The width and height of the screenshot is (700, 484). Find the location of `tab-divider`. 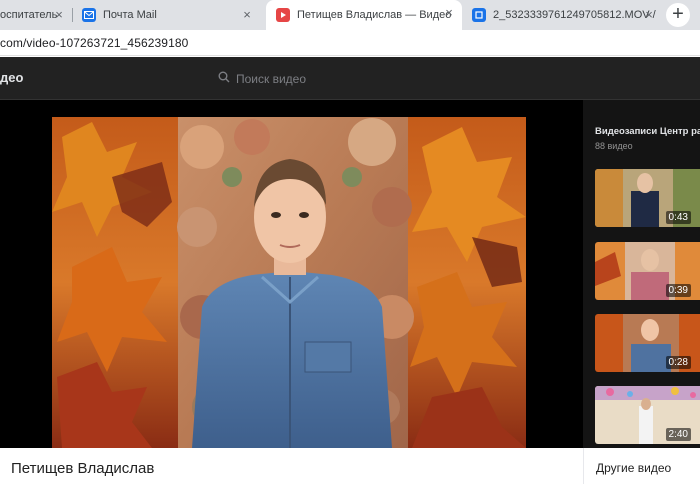

tab-divider is located at coordinates (72, 15).